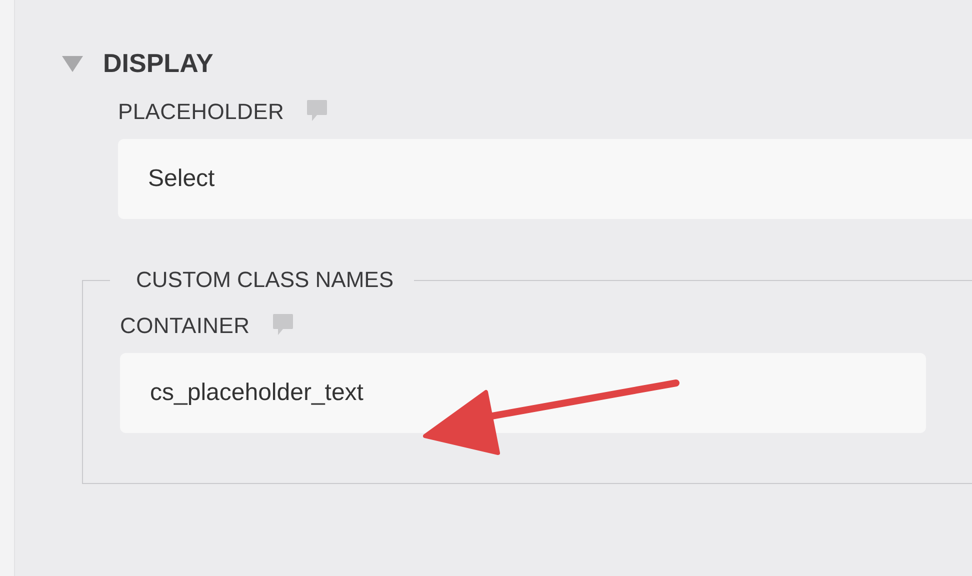 The height and width of the screenshot is (576, 972). What do you see at coordinates (545, 179) in the screenshot?
I see `text-field: Select` at bounding box center [545, 179].